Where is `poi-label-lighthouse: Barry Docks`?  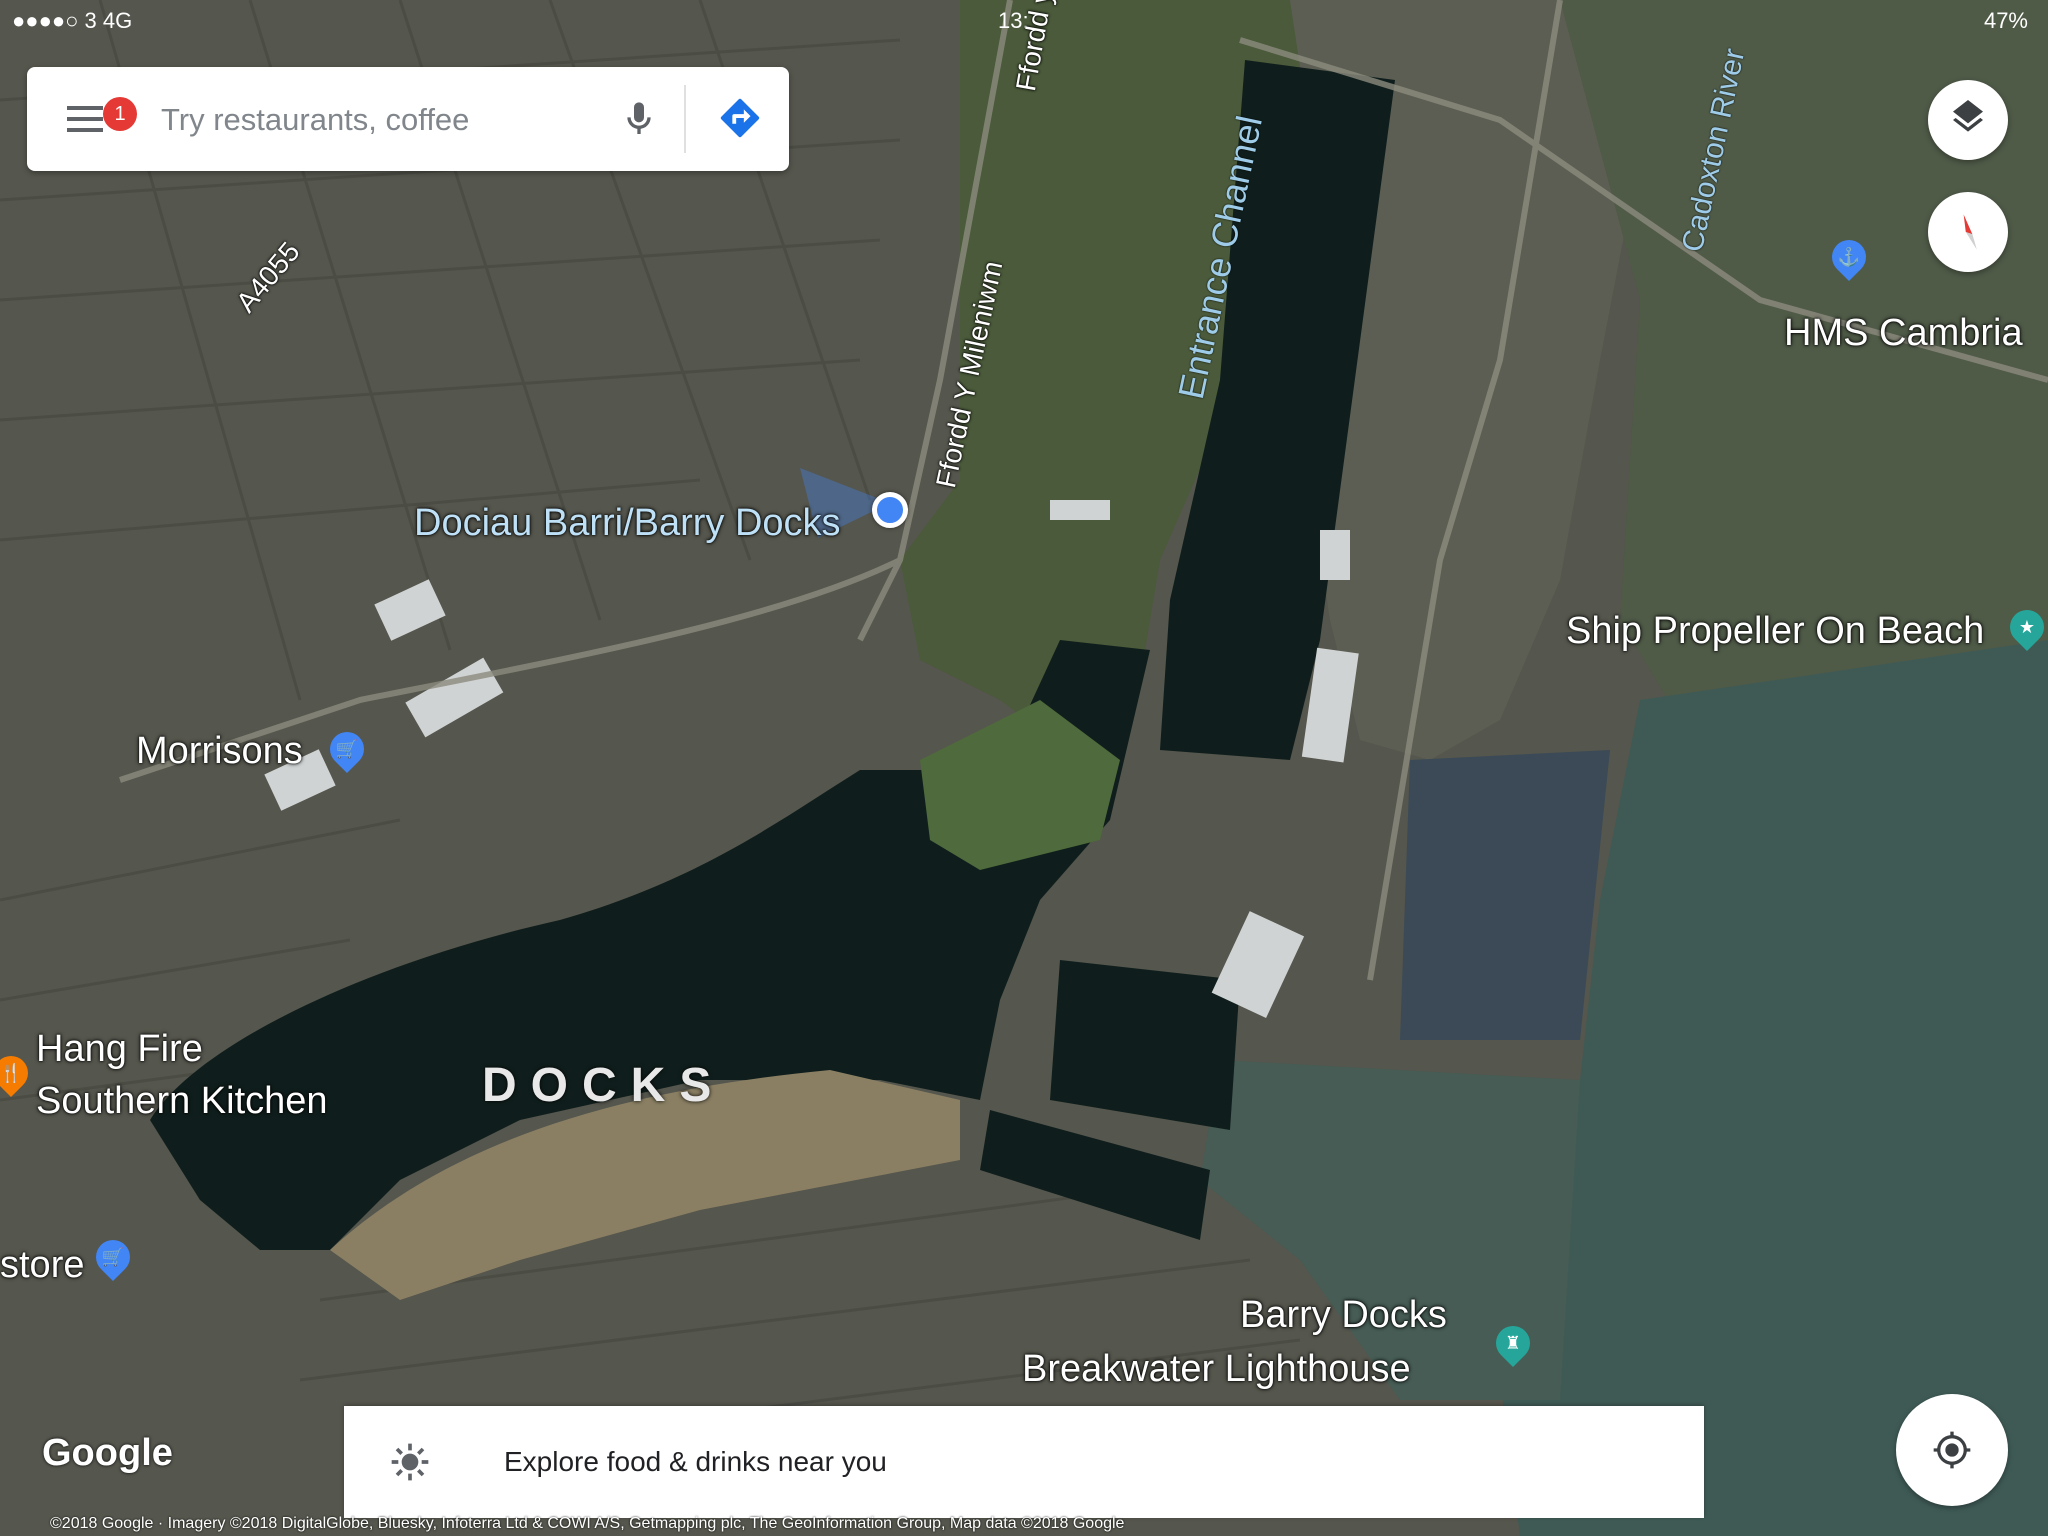
poi-label-lighthouse: Barry Docks is located at coordinates (1343, 1315).